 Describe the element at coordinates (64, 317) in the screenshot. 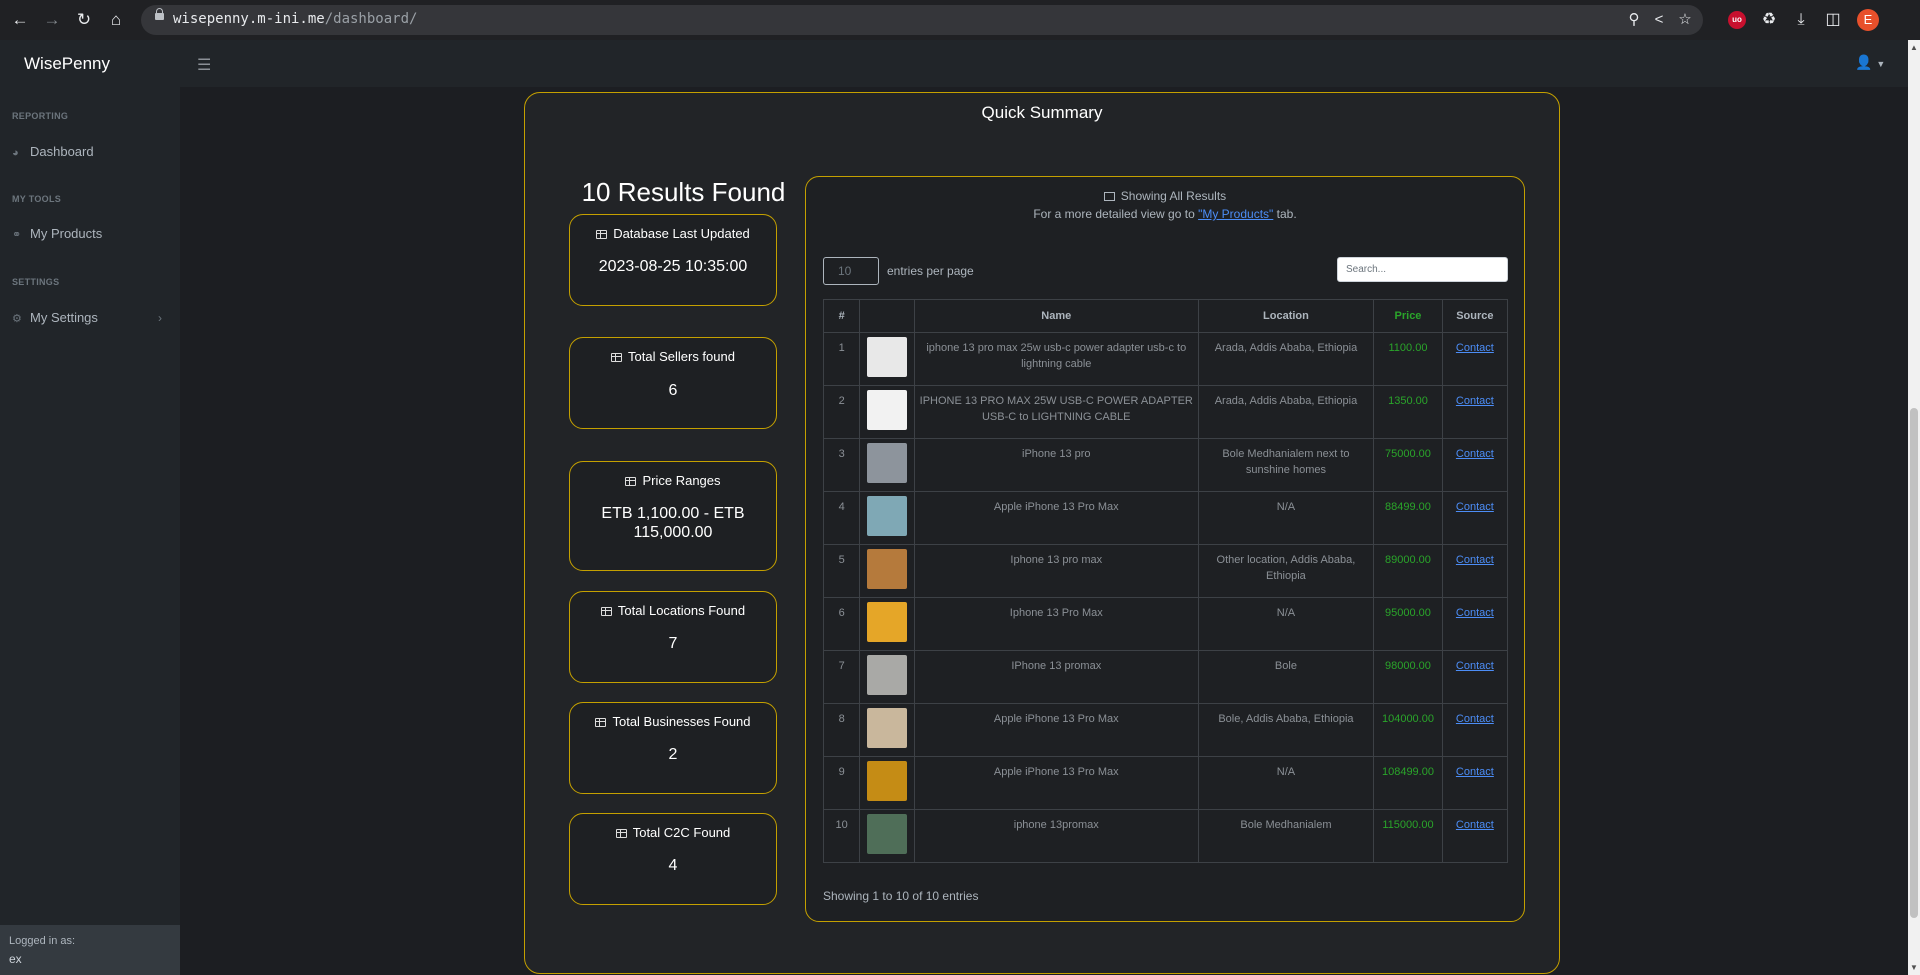

I see `sidebar-item-label: My Settings` at that location.